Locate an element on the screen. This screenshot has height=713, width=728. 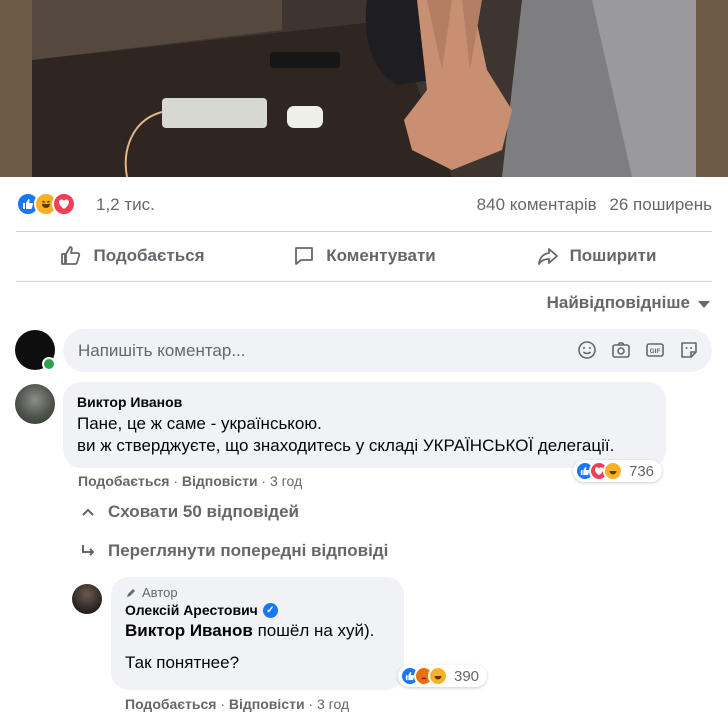
like-button: Подобається is located at coordinates (132, 256).